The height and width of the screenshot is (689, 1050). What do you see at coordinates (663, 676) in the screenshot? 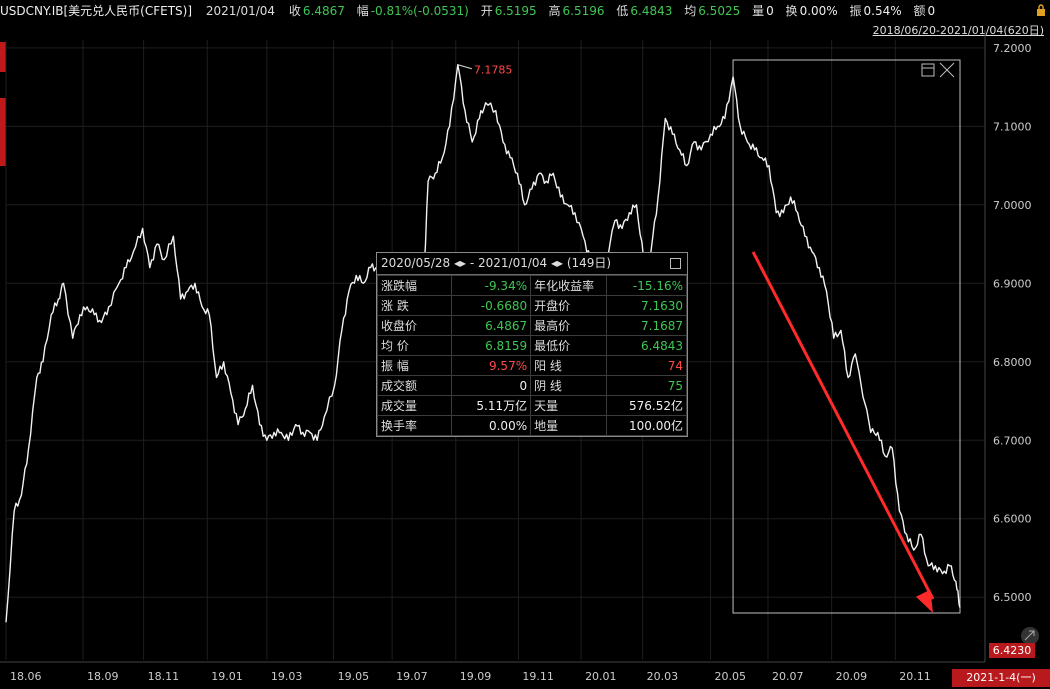
I see `x-tick-label: 20.03` at bounding box center [663, 676].